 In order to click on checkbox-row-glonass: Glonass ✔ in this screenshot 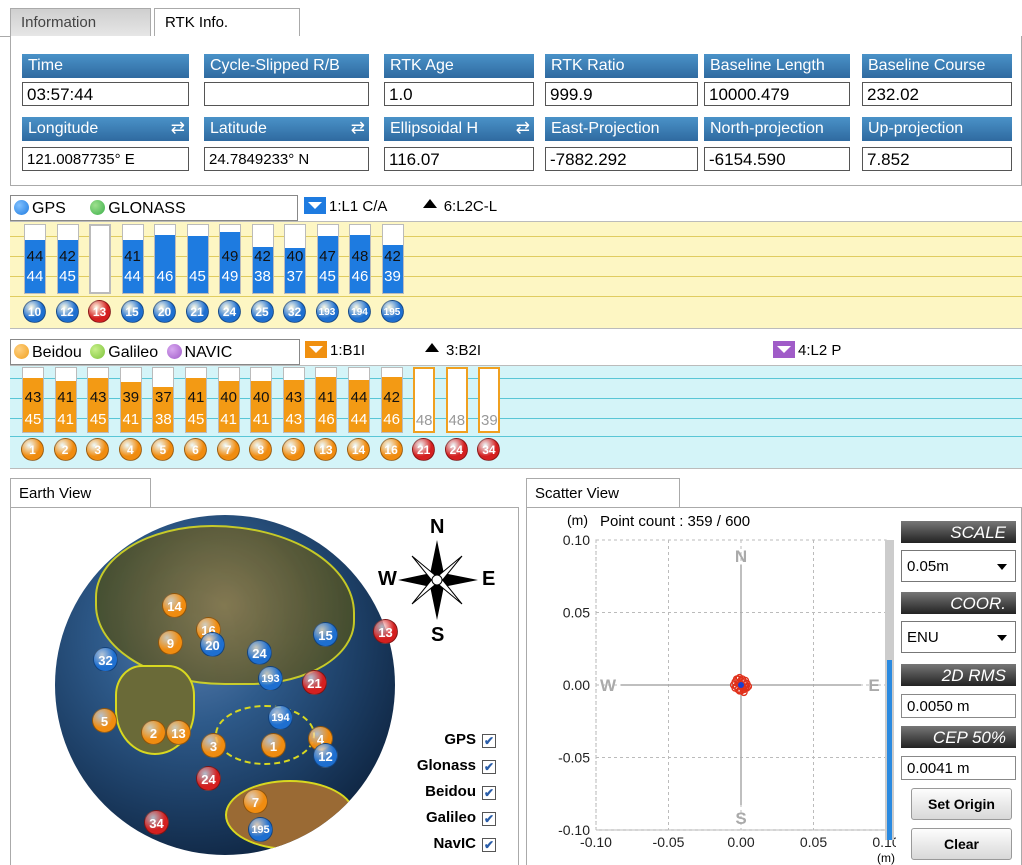, I will do `click(456, 765)`.